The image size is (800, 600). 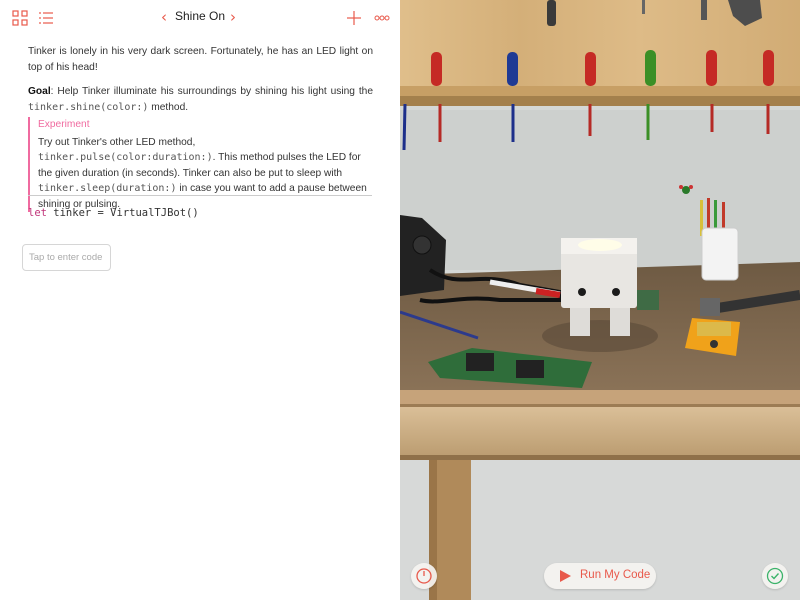 I want to click on code-entry-field: Tap to enter code, so click(x=66, y=257).